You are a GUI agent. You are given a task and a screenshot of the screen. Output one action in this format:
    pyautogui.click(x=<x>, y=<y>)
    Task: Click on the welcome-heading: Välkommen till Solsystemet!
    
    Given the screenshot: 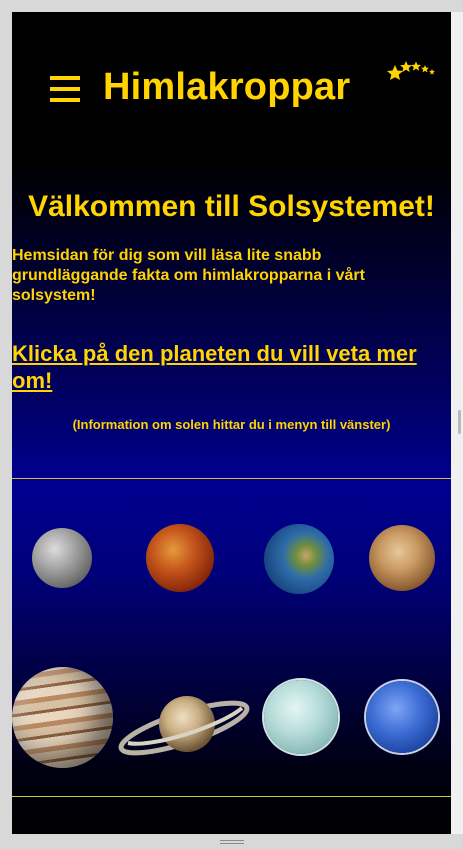 What is the action you would take?
    pyautogui.click(x=231, y=206)
    